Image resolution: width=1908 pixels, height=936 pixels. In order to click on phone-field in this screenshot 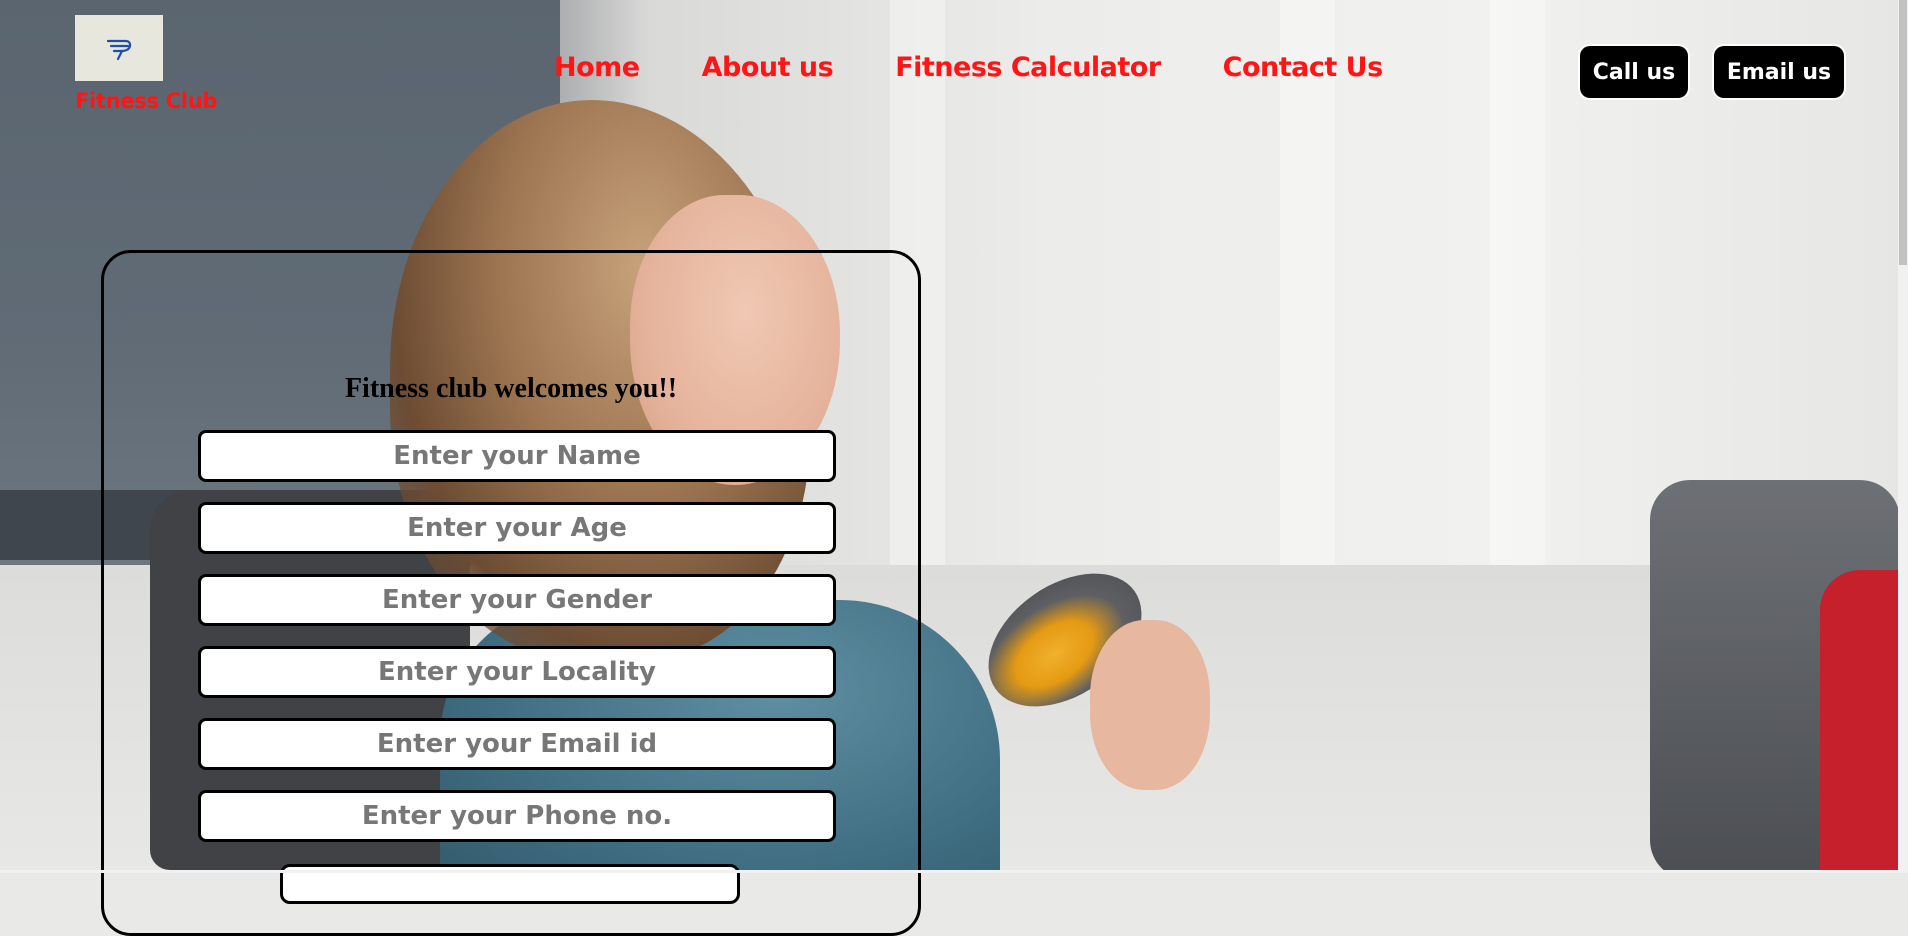, I will do `click(517, 816)`.